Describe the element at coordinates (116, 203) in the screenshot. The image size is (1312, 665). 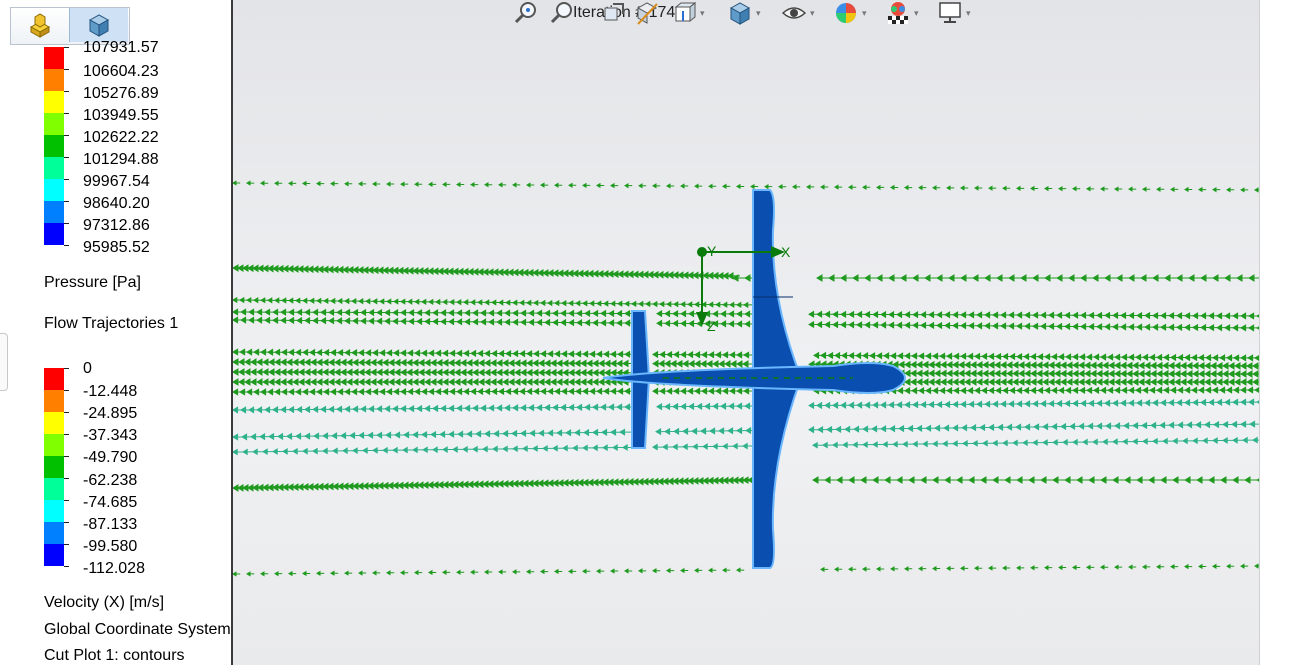
I see `pressure-label: 98640.20` at that location.